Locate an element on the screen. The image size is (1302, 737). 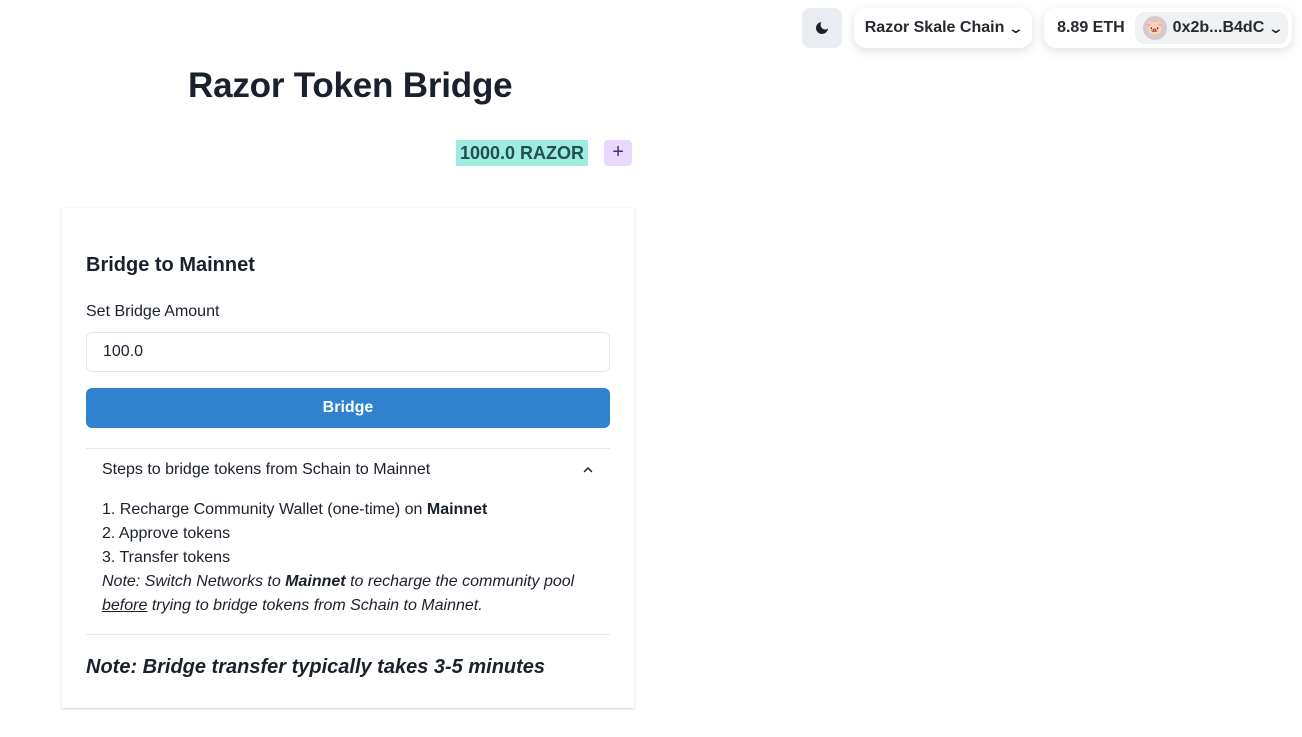
token-balance-badge: 1000.0 RAZOR is located at coordinates (522, 153).